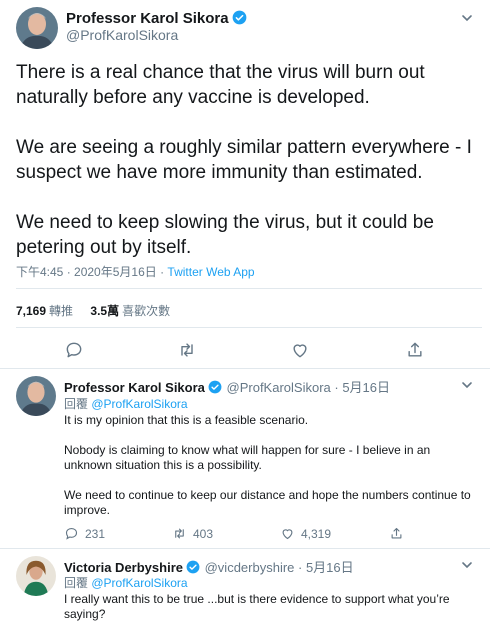 The image size is (490, 630). I want to click on retweet-action: 403, so click(192, 533).